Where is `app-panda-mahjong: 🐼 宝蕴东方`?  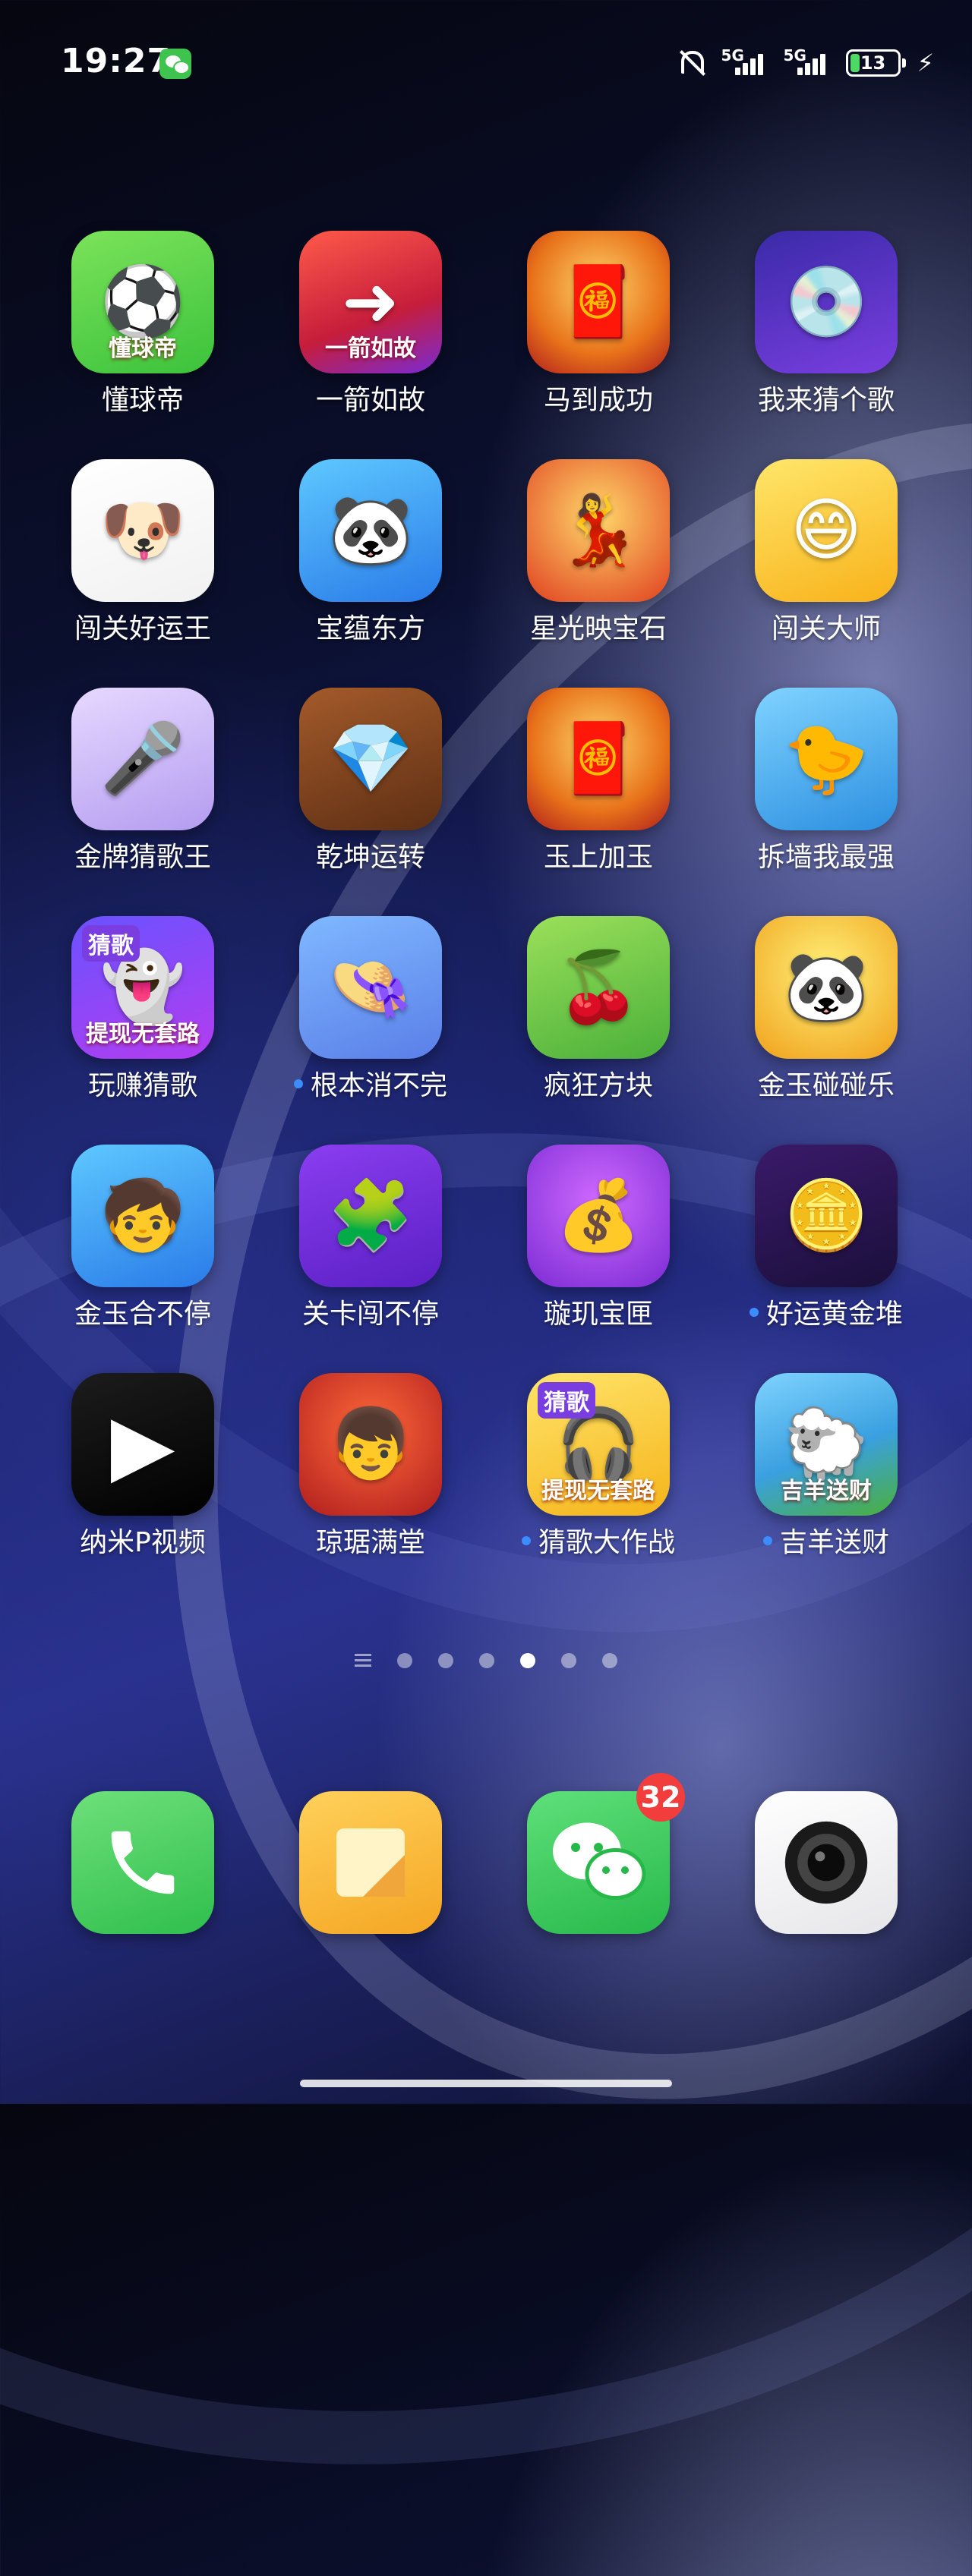 app-panda-mahjong: 🐼 宝蕴东方 is located at coordinates (380, 570).